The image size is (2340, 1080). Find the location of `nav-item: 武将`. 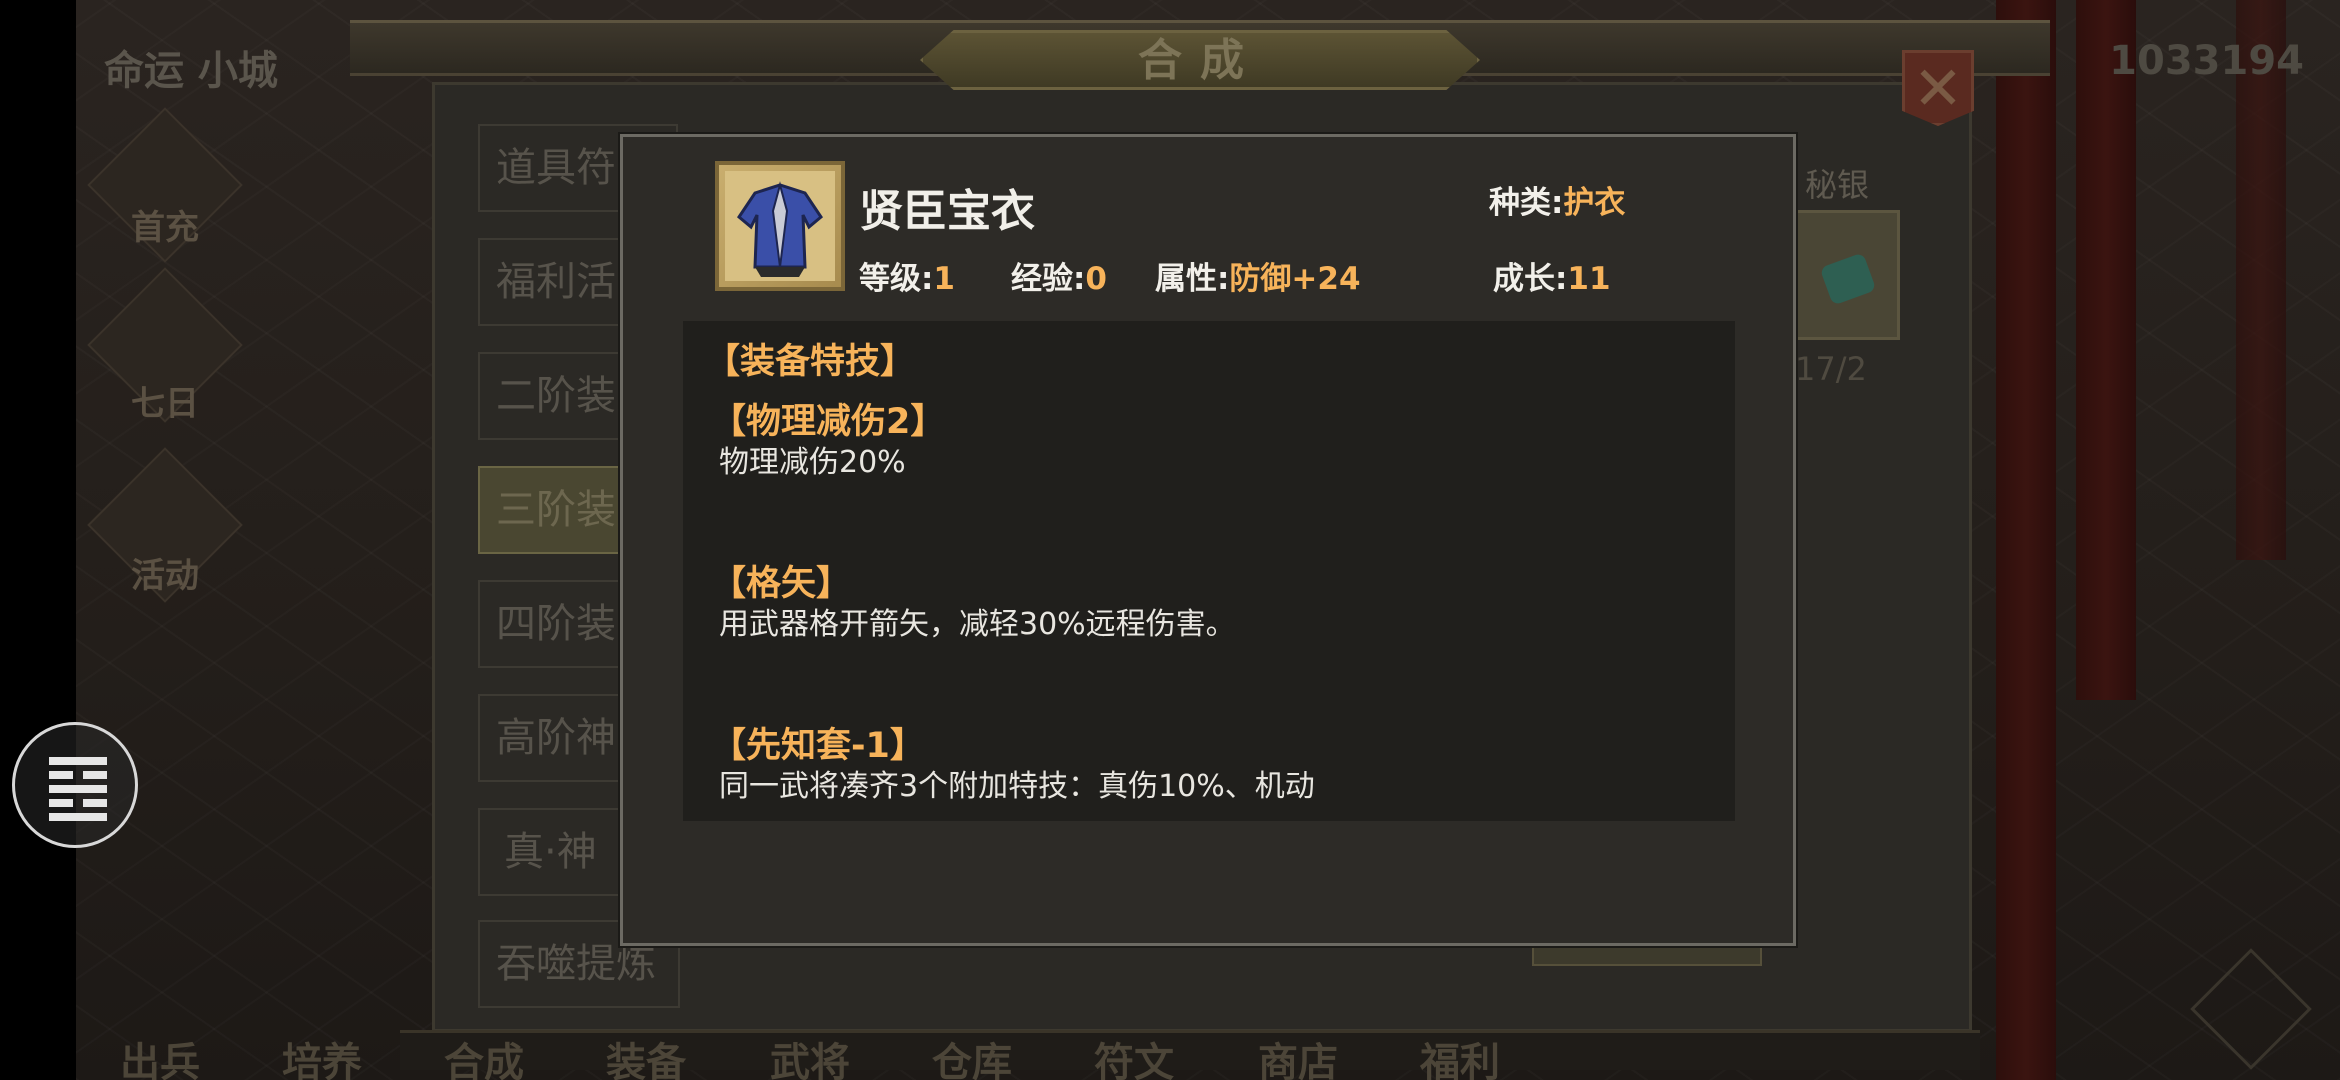

nav-item: 武将 is located at coordinates (810, 1055).